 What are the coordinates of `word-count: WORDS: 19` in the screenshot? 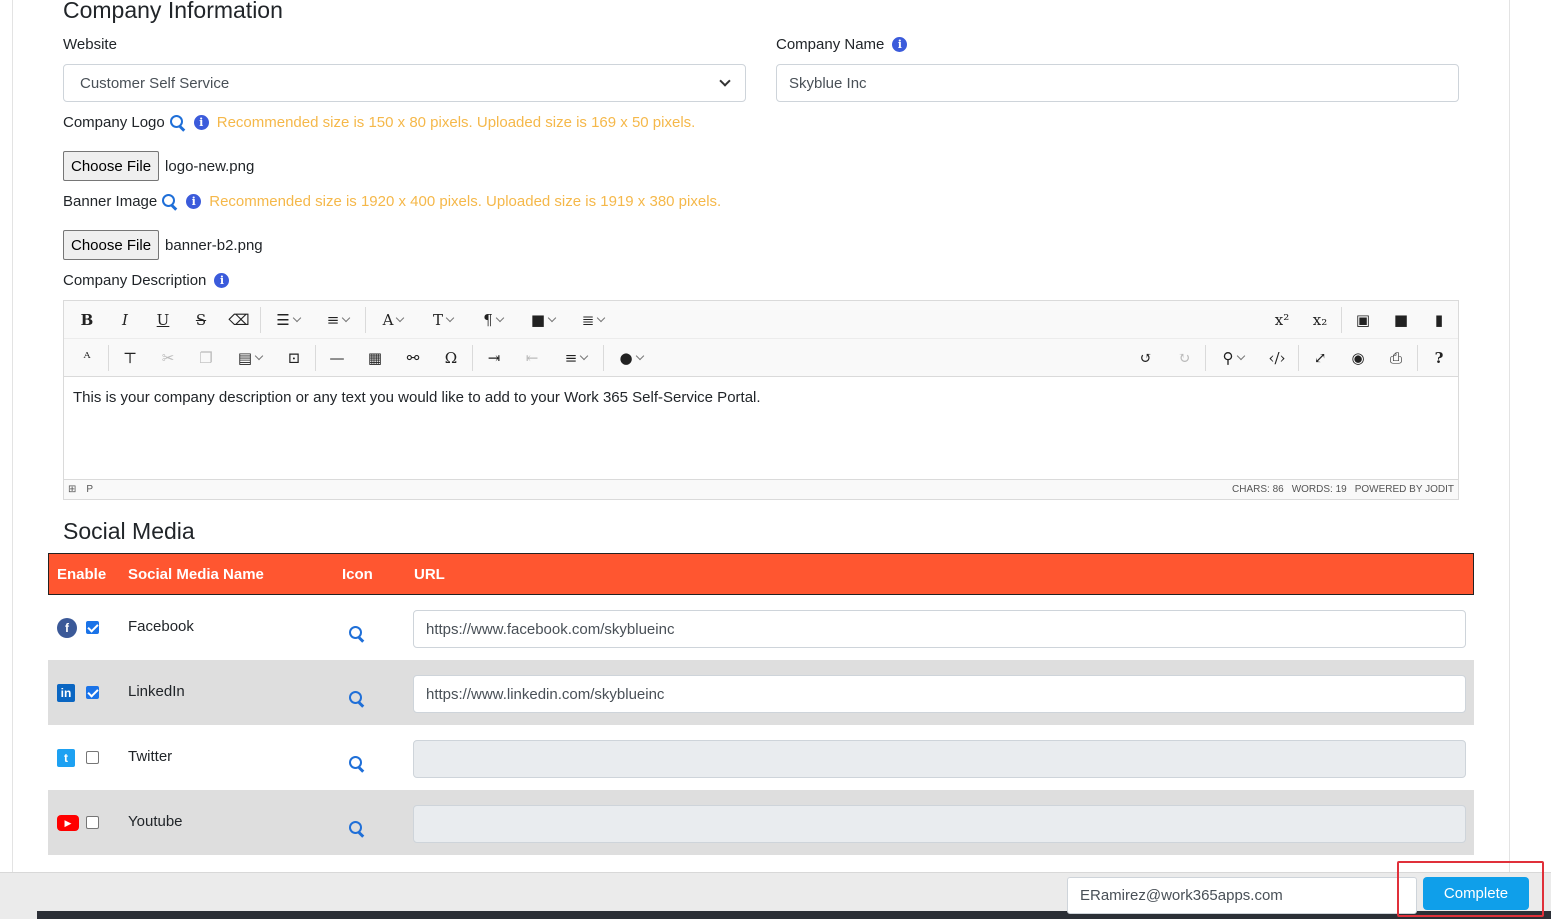 It's located at (1319, 489).